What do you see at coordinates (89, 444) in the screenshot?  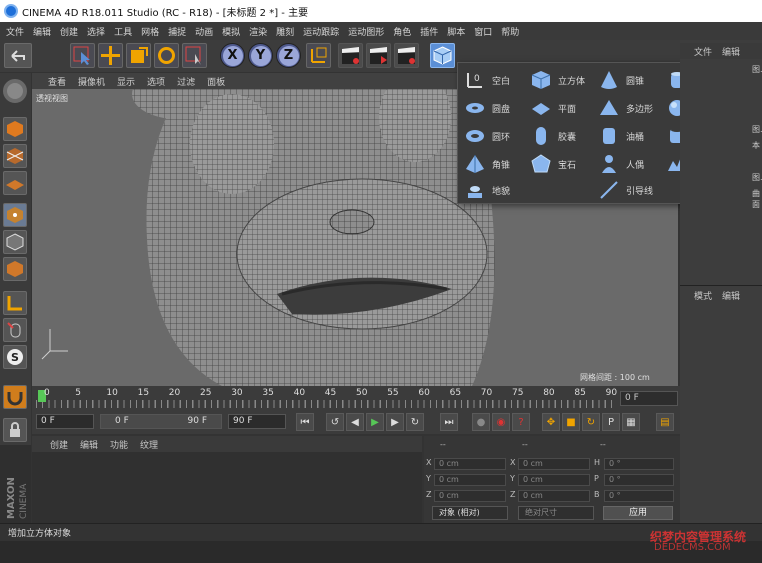 I see `material-menu-edit: 编辑` at bounding box center [89, 444].